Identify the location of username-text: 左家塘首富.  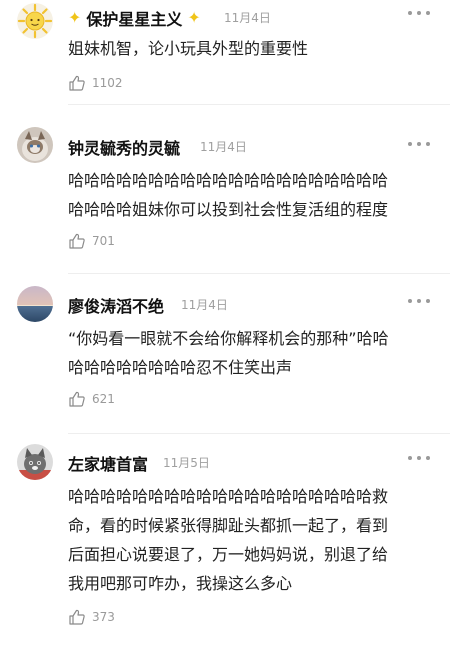
(108, 464).